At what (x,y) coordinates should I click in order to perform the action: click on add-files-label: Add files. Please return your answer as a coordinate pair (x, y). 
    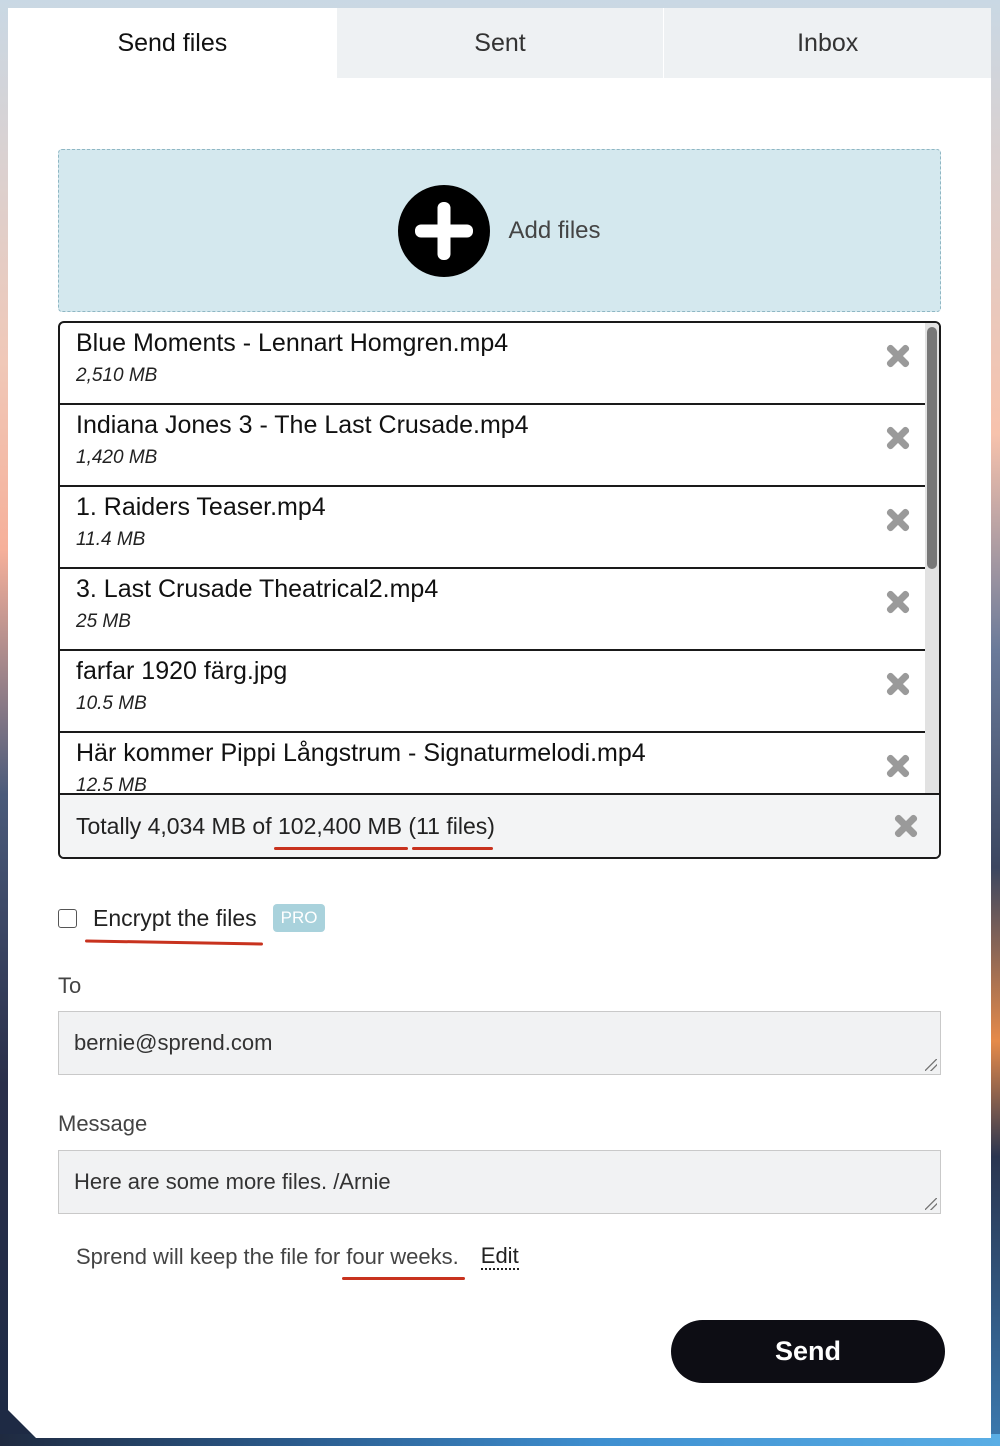
    Looking at the image, I should click on (554, 231).